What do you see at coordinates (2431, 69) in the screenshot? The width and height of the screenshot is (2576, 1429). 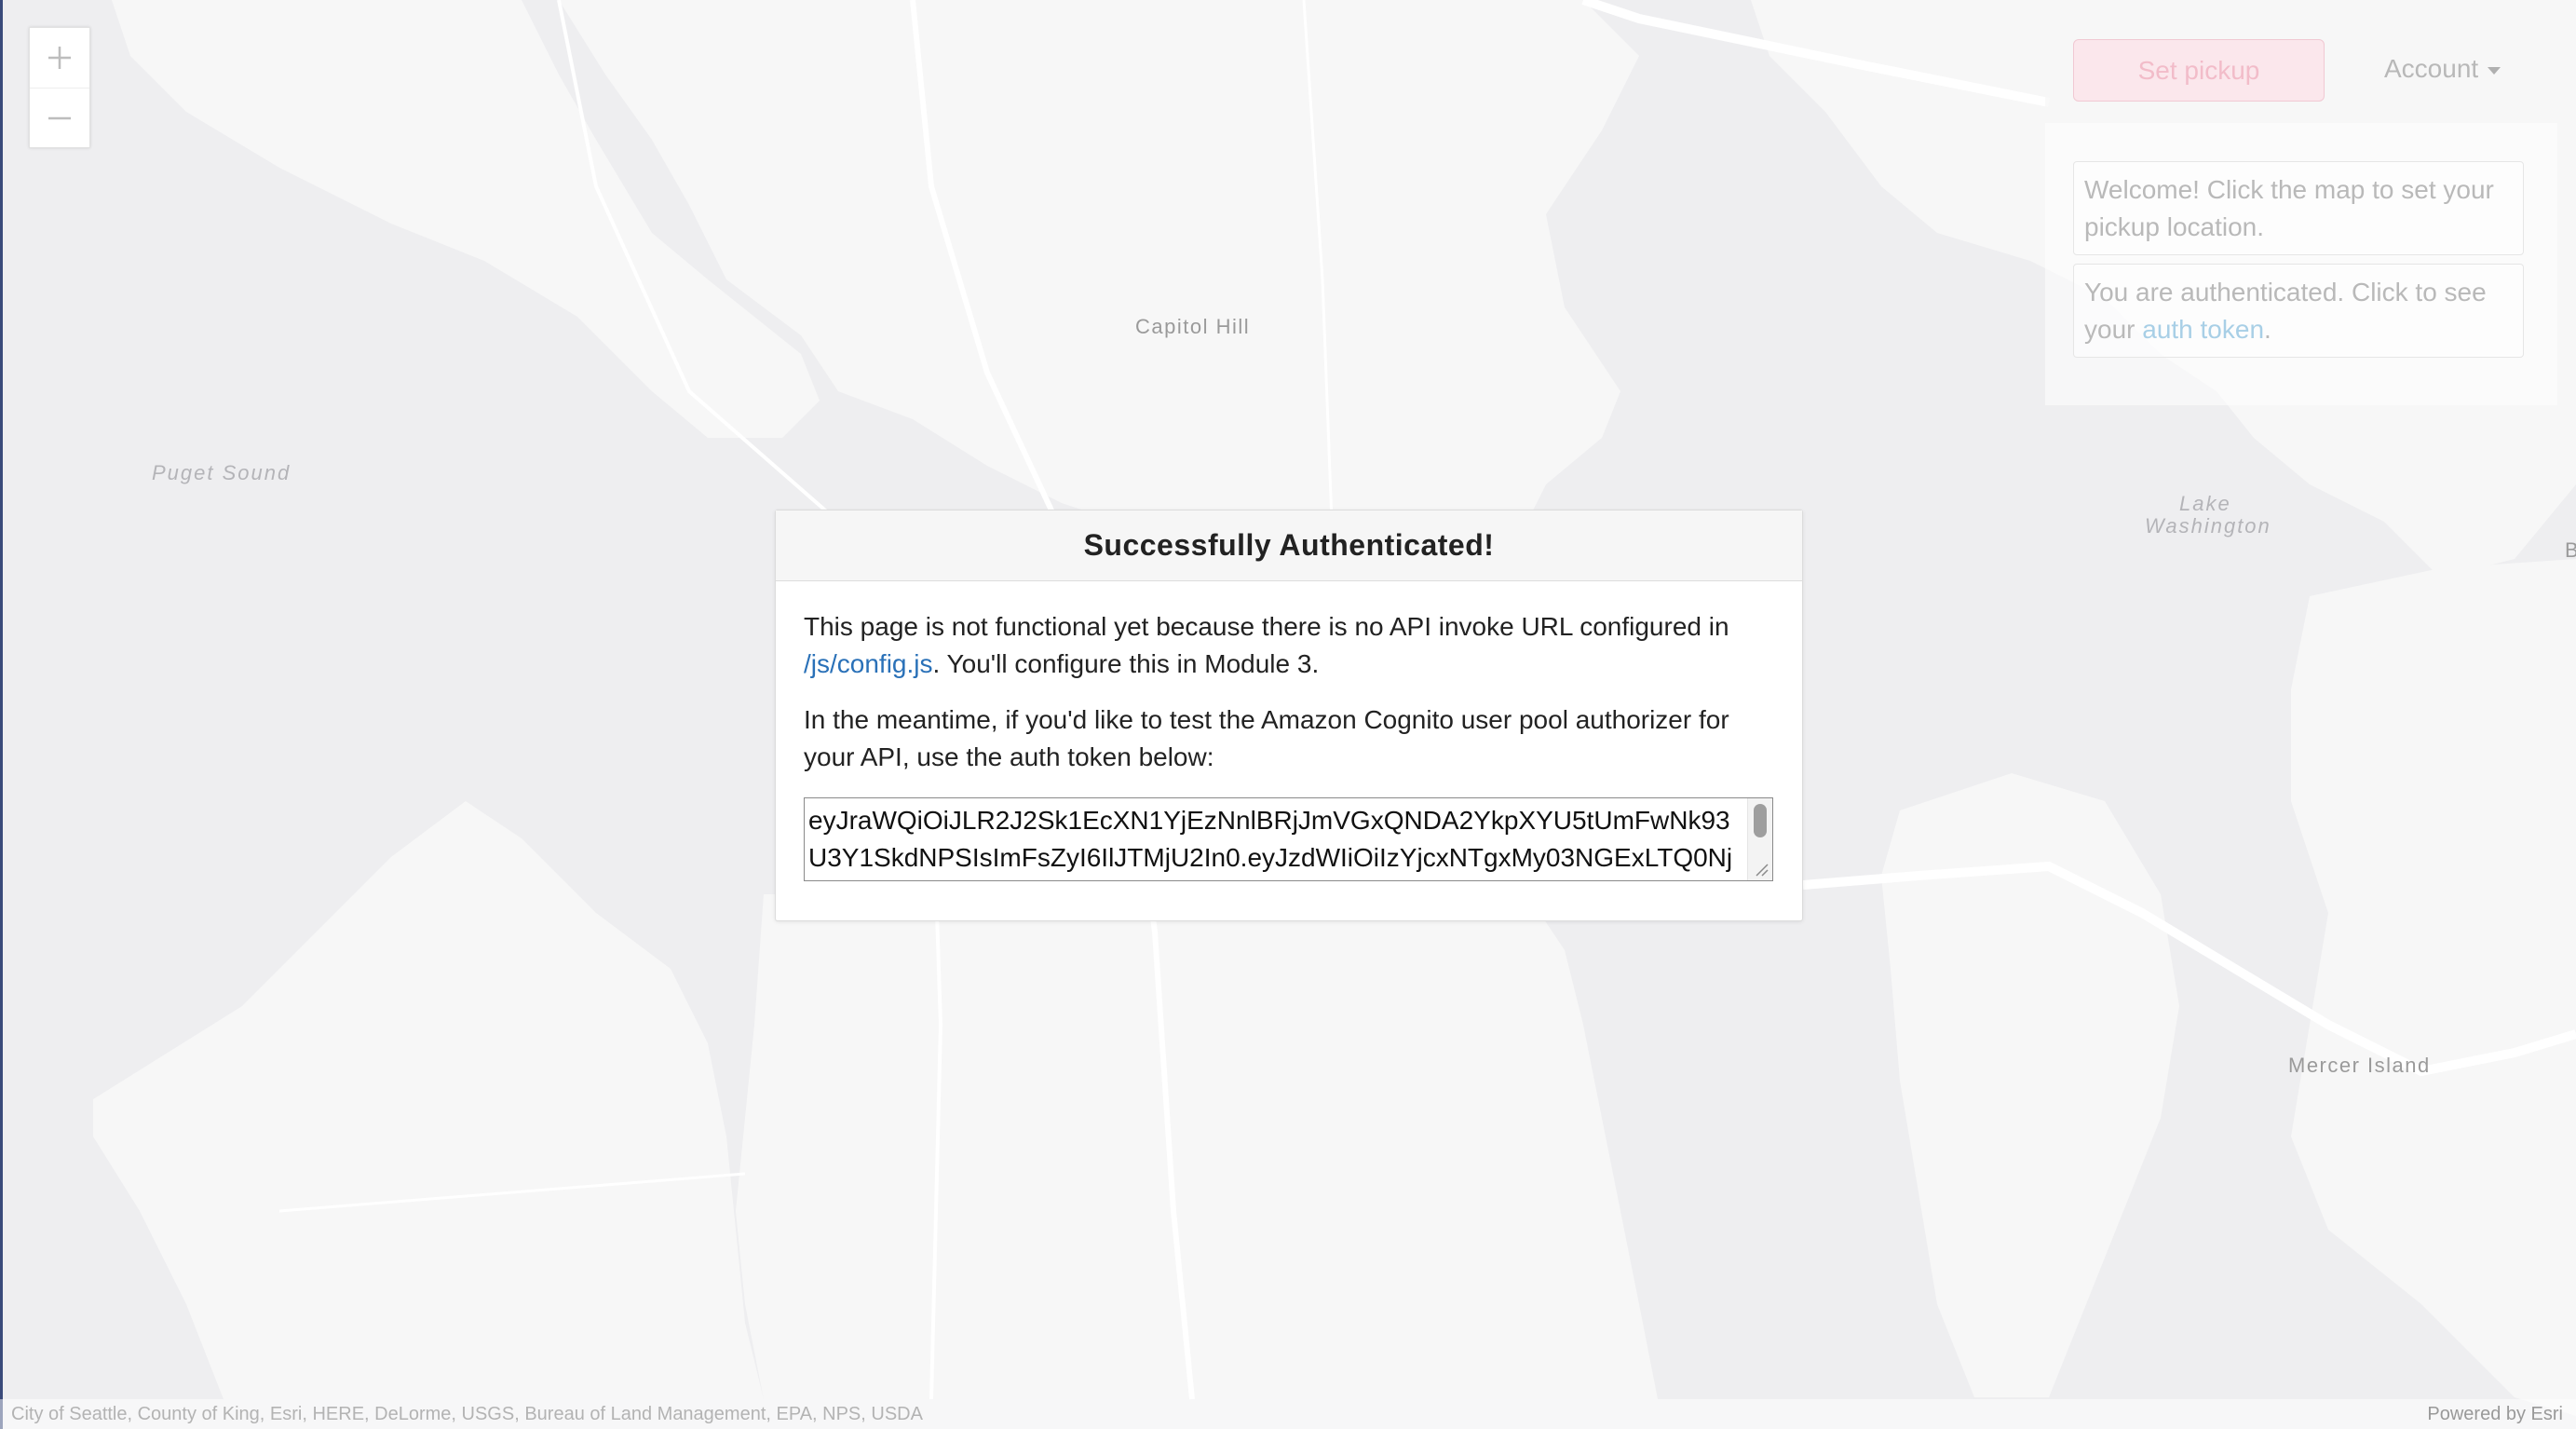 I see `account-menu-label: Account` at bounding box center [2431, 69].